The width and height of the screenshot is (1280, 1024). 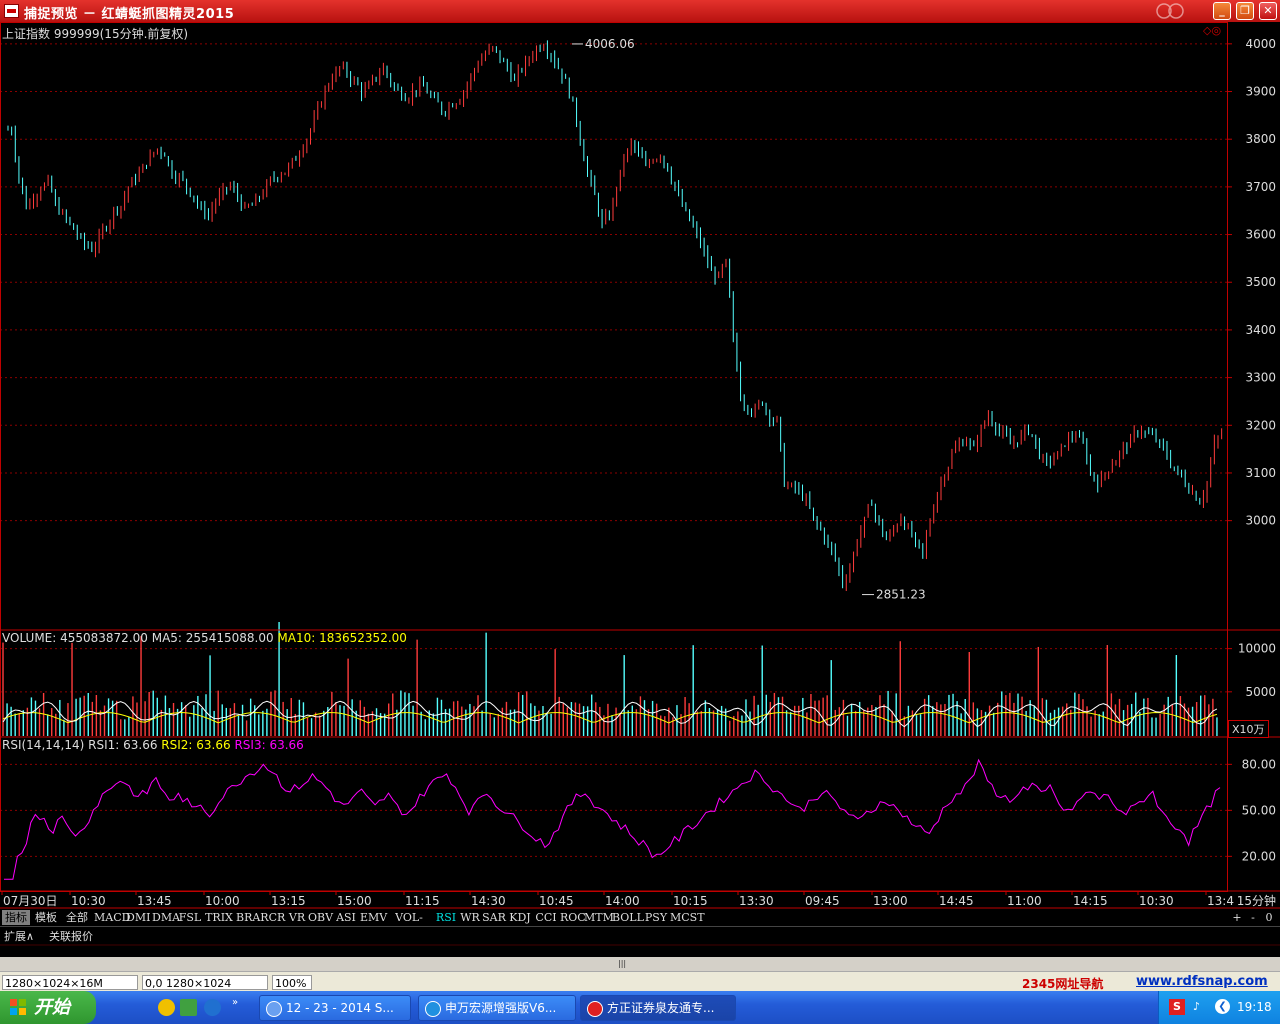 I want to click on diamond-icon: ◇◎, so click(x=1212, y=30).